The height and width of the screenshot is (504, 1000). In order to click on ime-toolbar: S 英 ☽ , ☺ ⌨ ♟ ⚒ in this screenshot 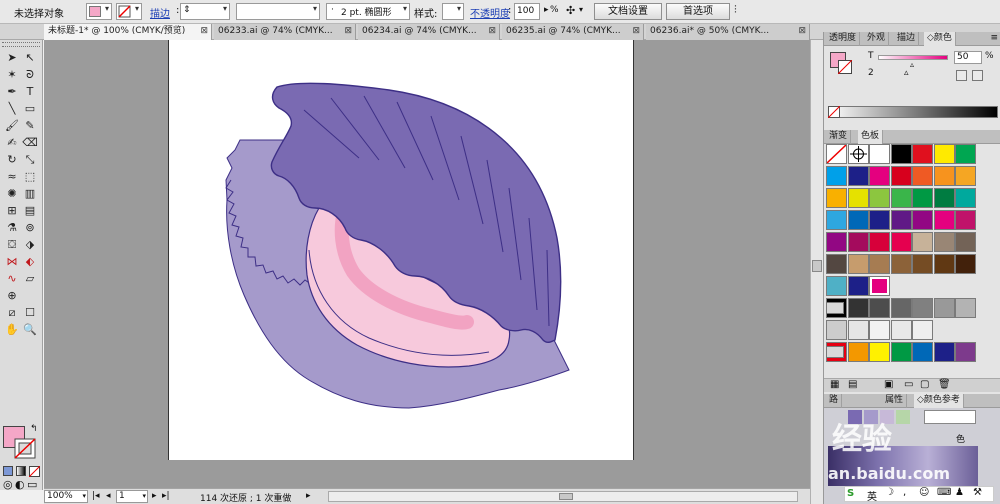, I will do `click(919, 494)`.